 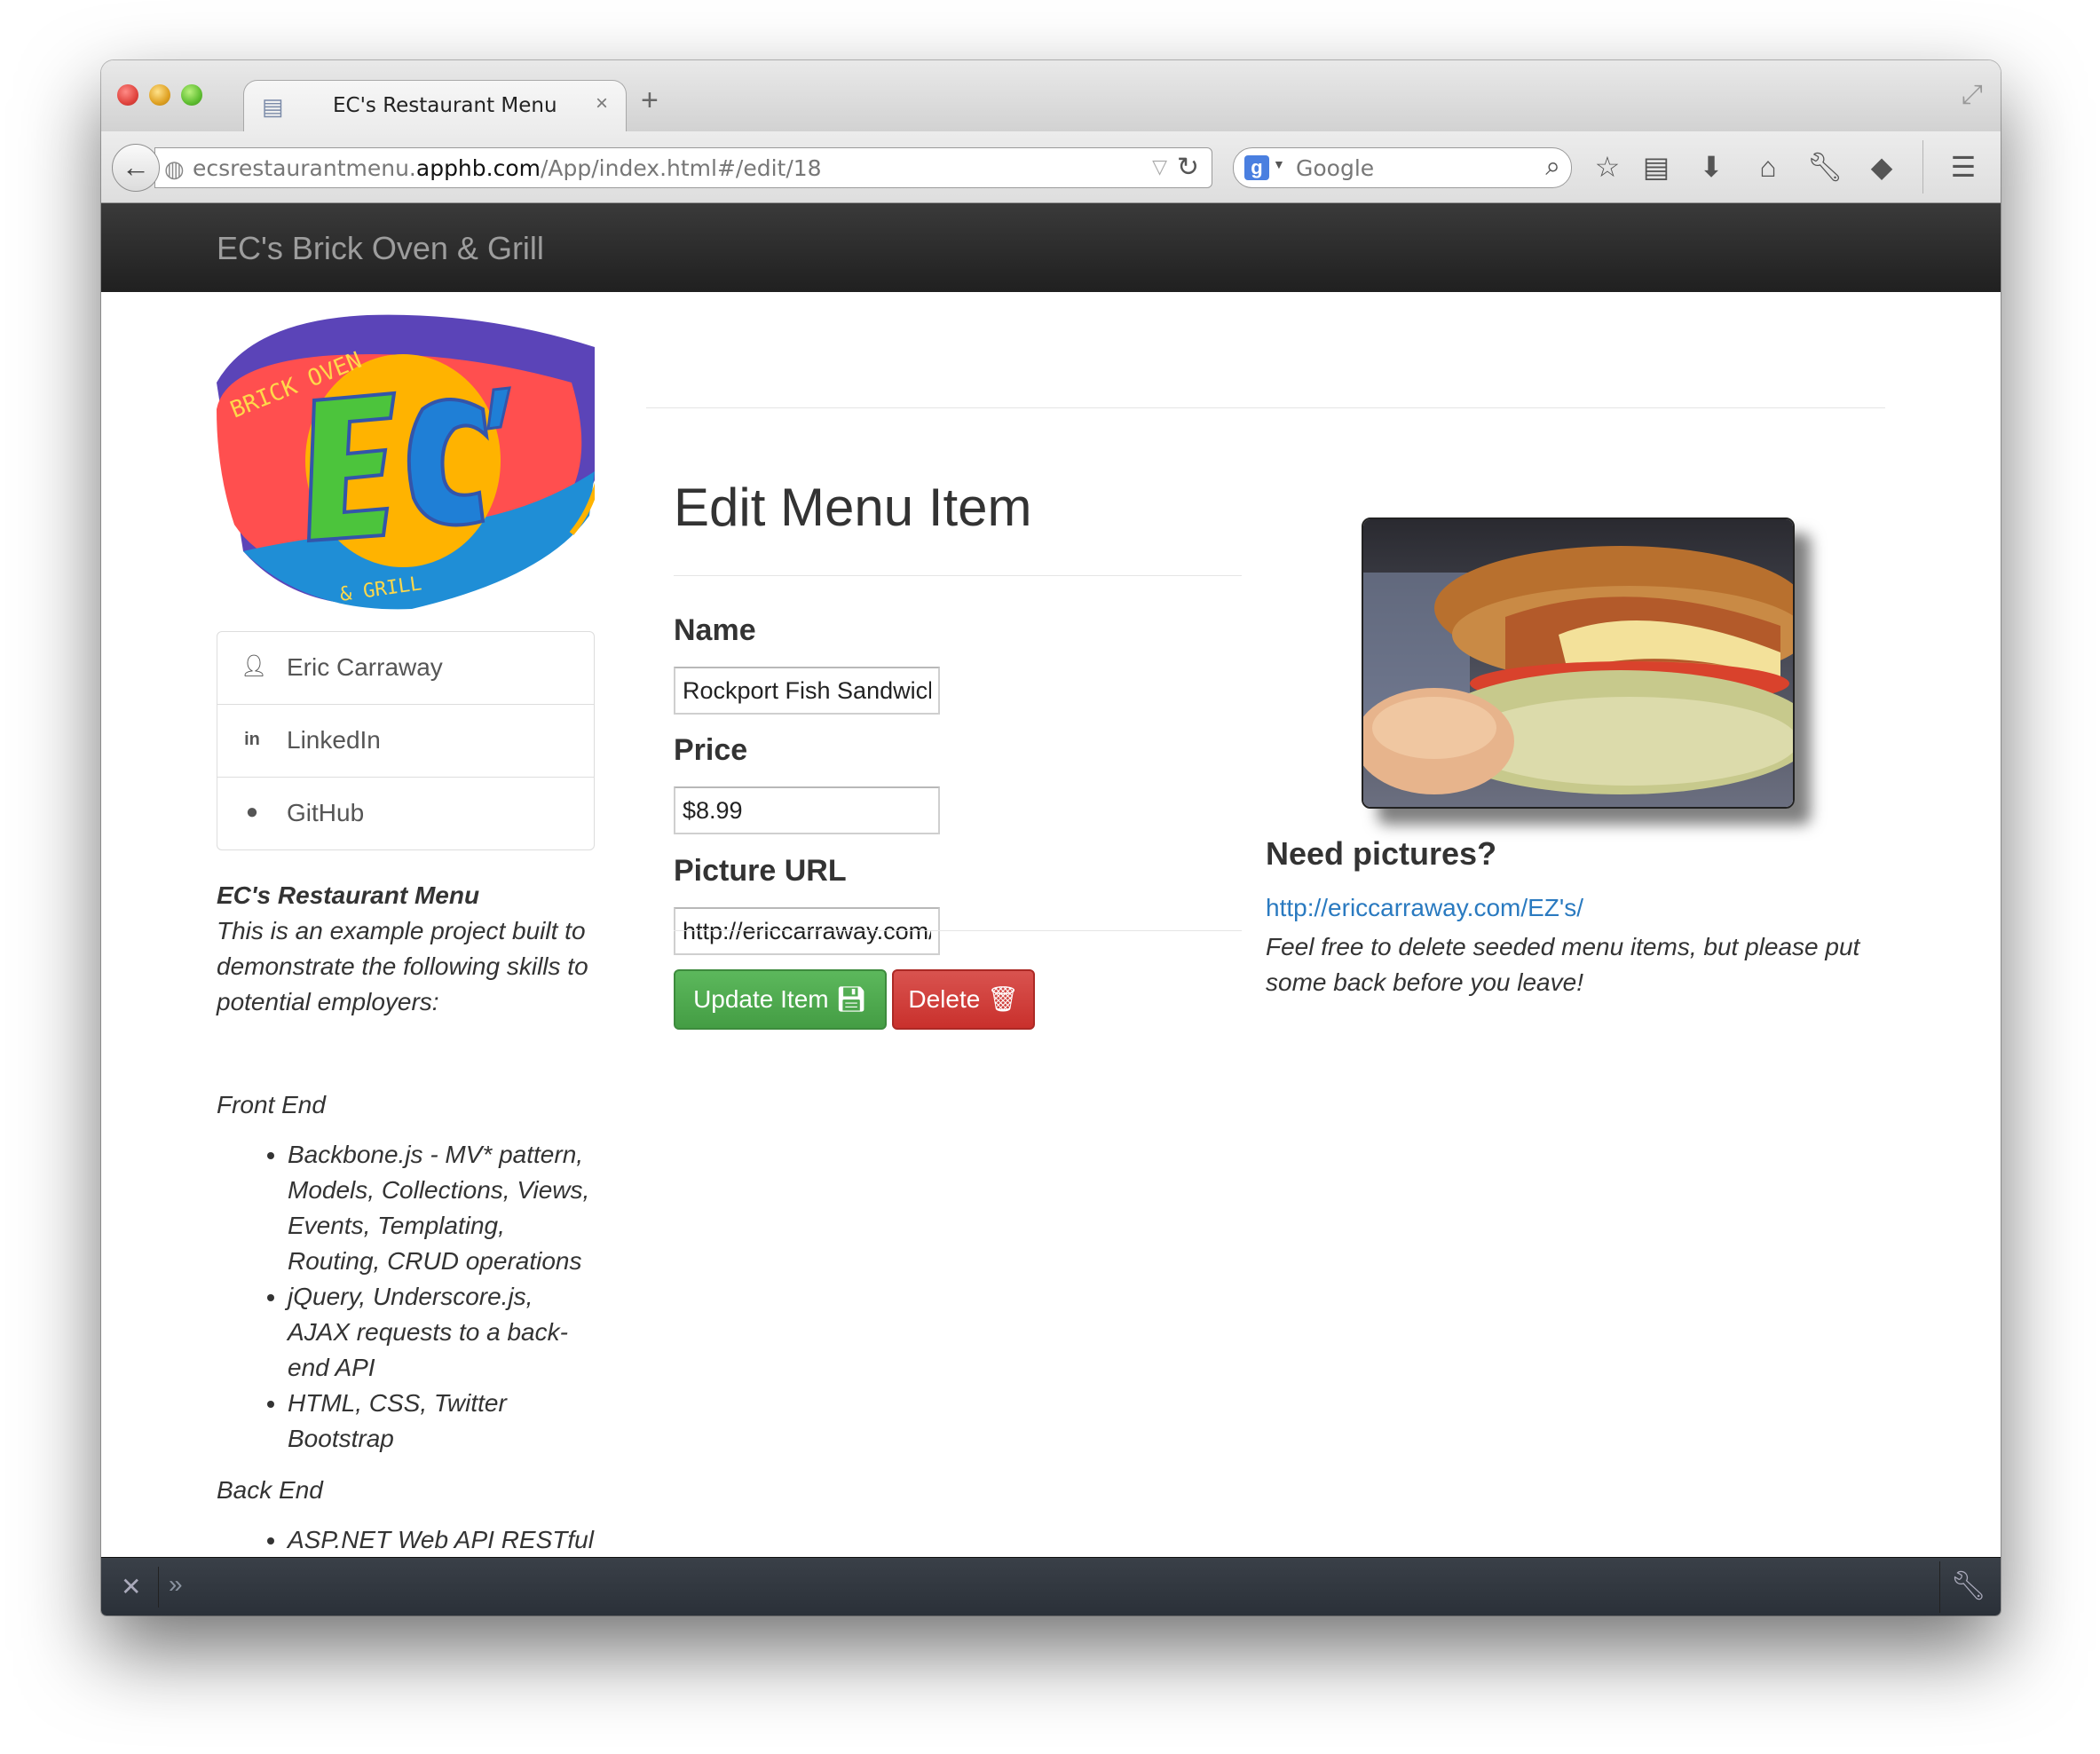 What do you see at coordinates (405, 813) in the screenshot?
I see `sidebar-item-github: ● GitHub` at bounding box center [405, 813].